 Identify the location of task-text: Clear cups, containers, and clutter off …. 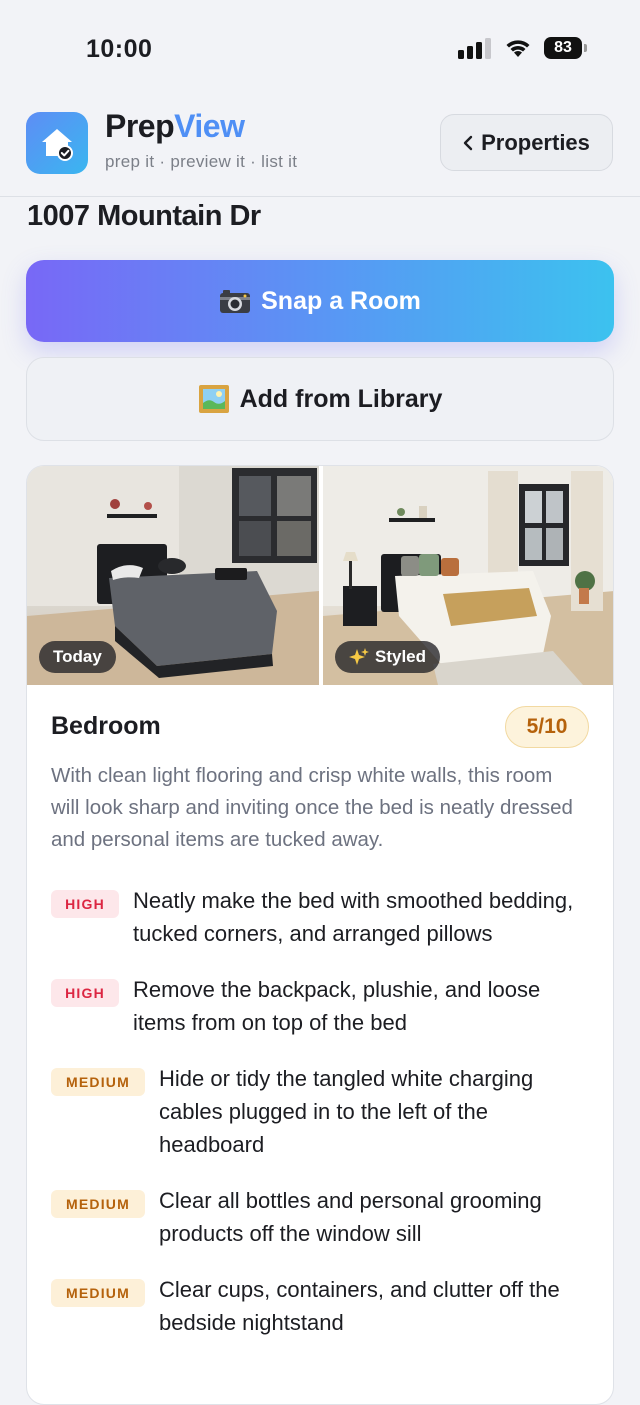
(359, 1306).